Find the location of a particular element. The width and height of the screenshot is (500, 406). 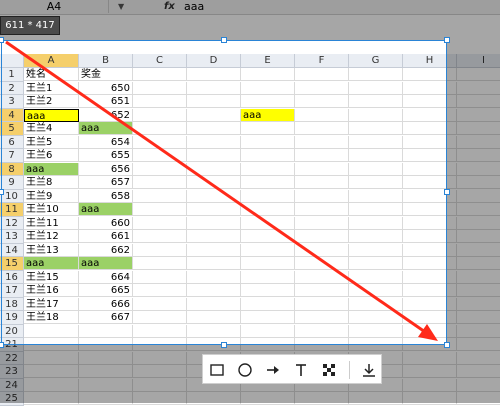

ellipse-icon is located at coordinates (245, 370).